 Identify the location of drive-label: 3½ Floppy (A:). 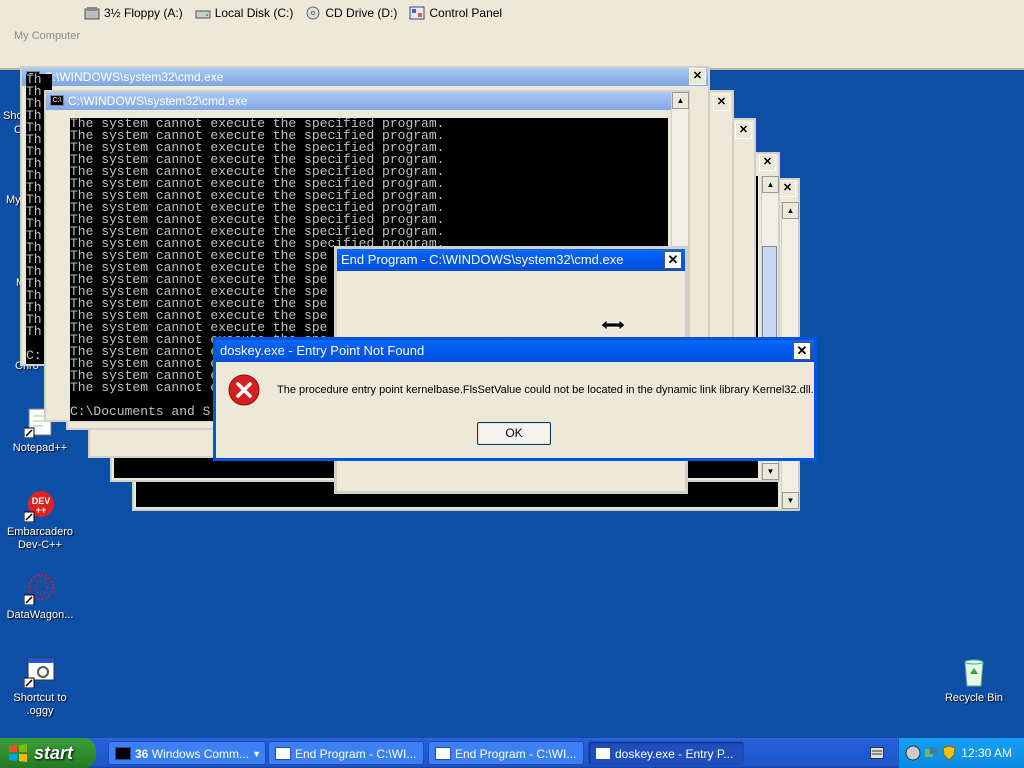
(143, 13).